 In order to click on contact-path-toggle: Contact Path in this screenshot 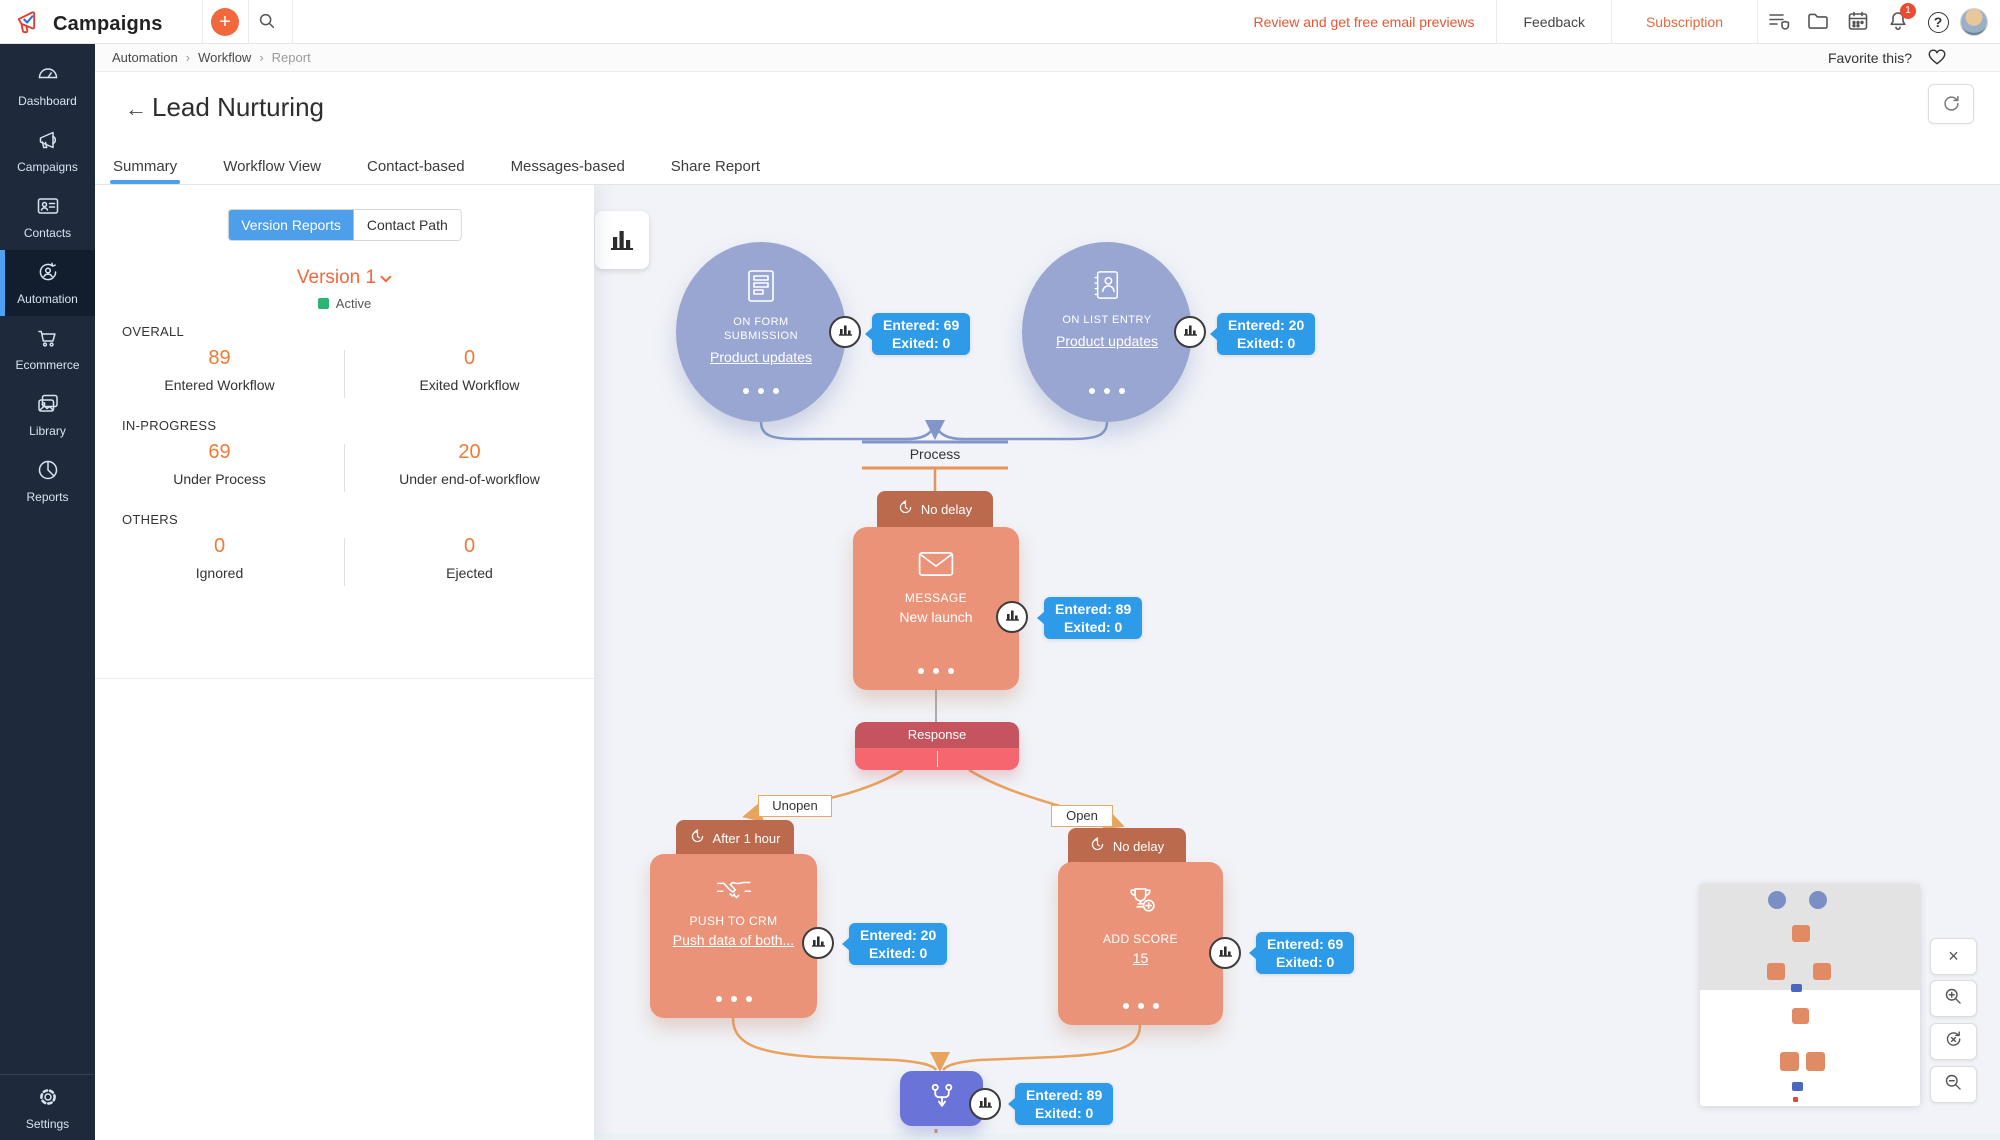, I will do `click(407, 225)`.